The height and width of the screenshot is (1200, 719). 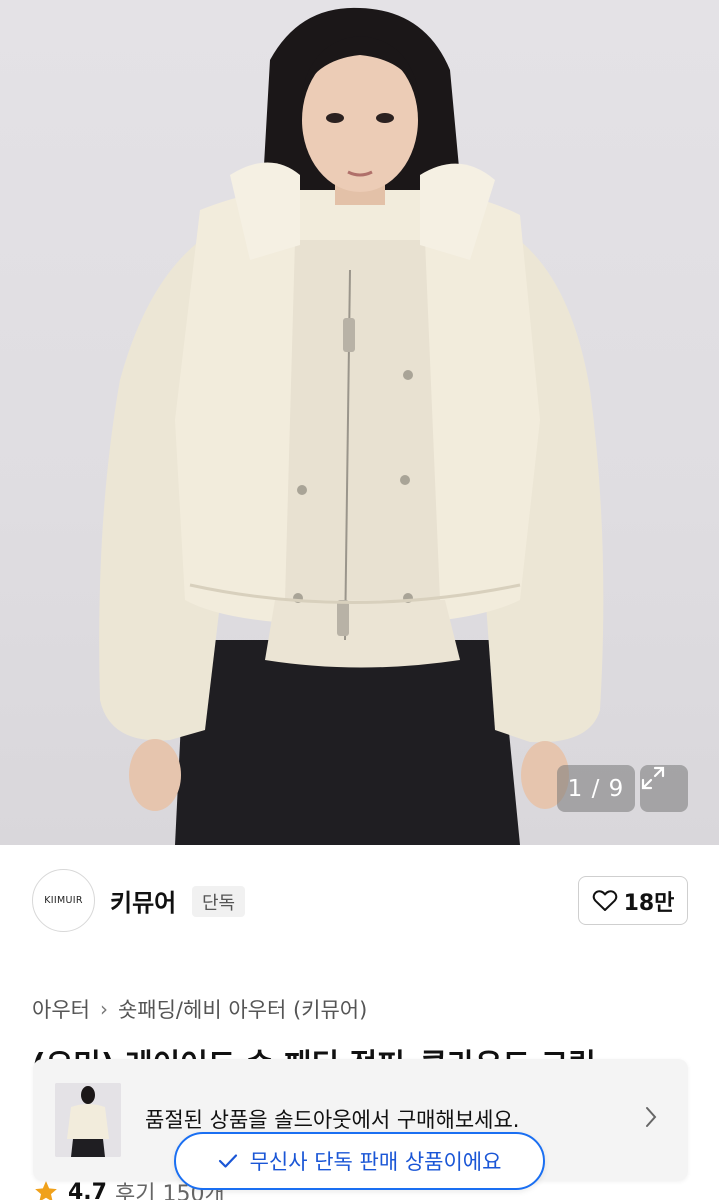 I want to click on exclusive-notice-text: 무신사 단독 판매 상품이에요, so click(x=375, y=1162).